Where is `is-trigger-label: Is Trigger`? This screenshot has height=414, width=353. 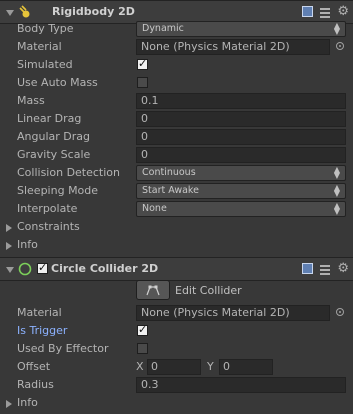 is-trigger-label: Is Trigger is located at coordinates (42, 330).